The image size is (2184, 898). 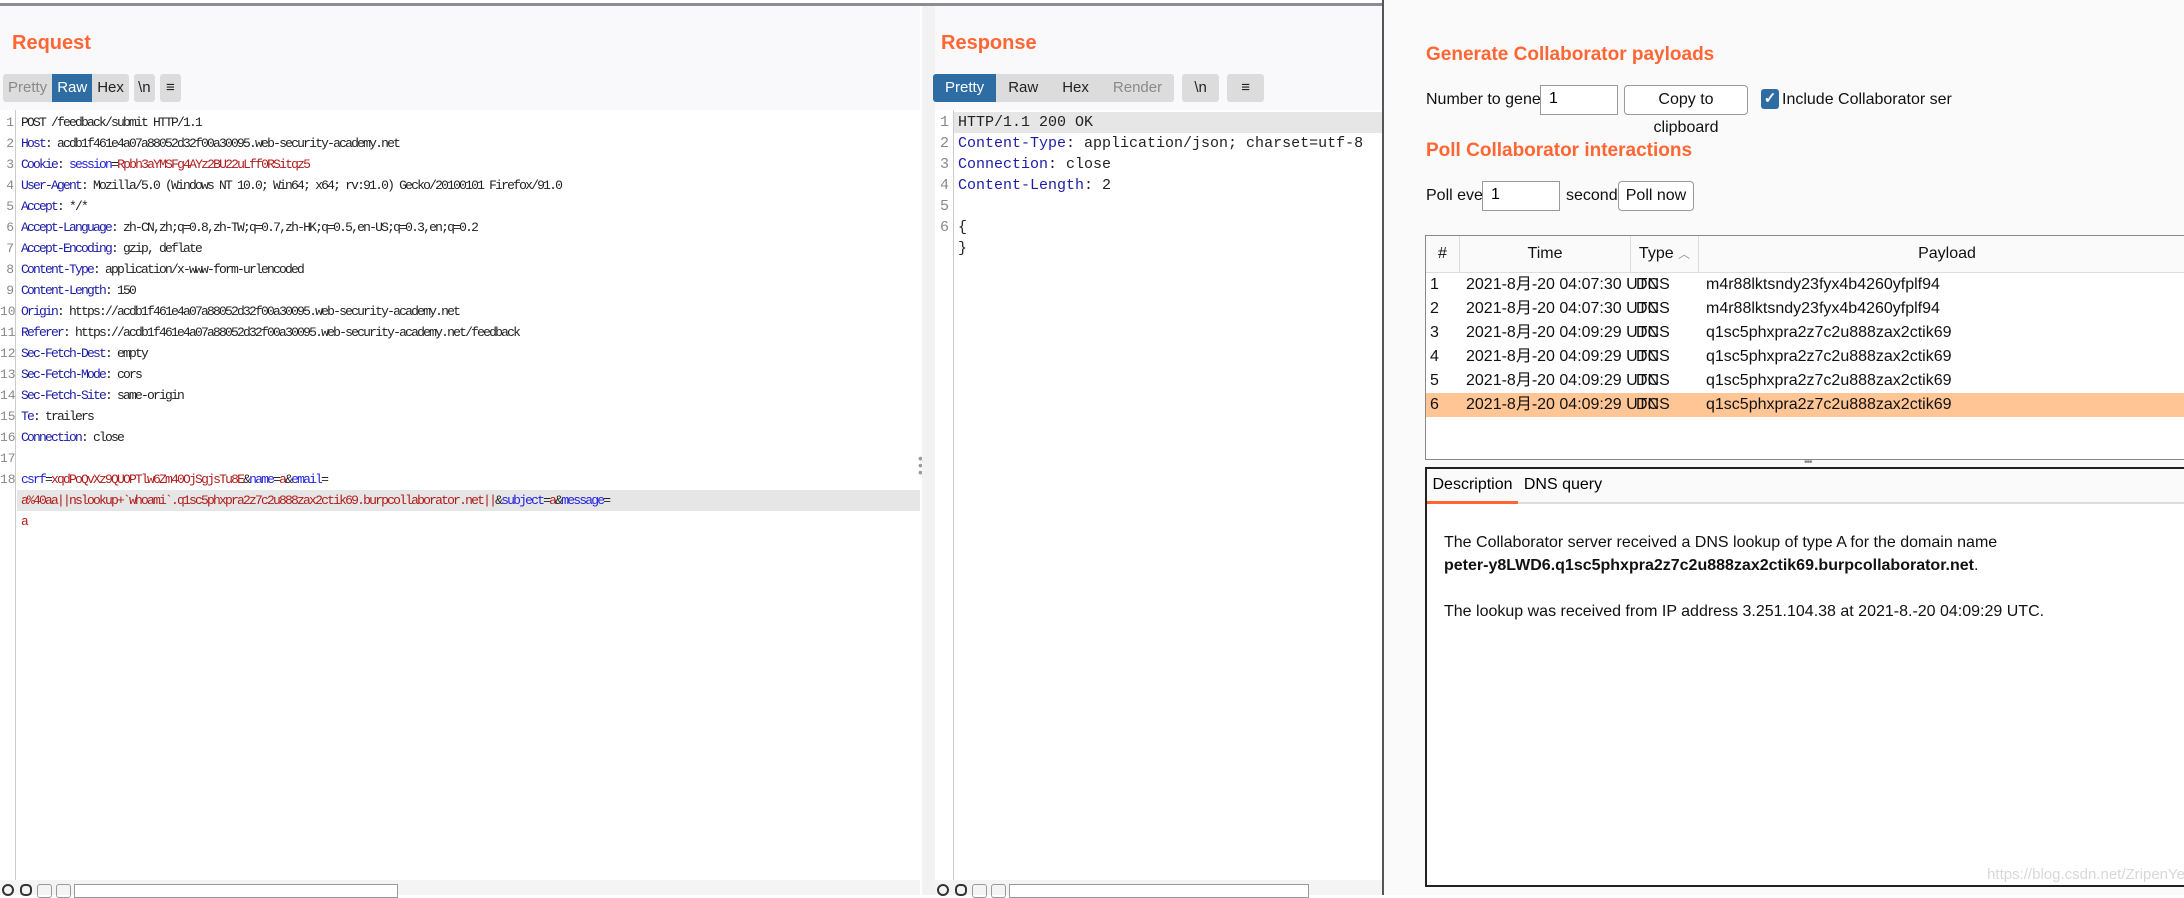 What do you see at coordinates (944, 185) in the screenshot?
I see `line-number: 4` at bounding box center [944, 185].